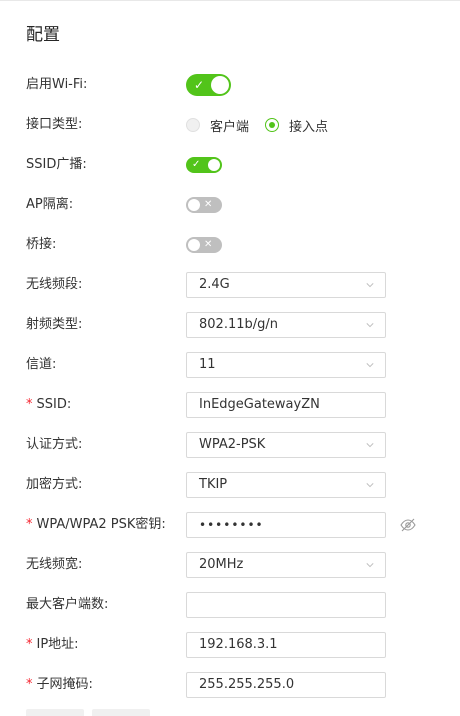 The width and height of the screenshot is (460, 716). I want to click on row-ssid-broadcast: SSID广播: ✓, so click(230, 165).